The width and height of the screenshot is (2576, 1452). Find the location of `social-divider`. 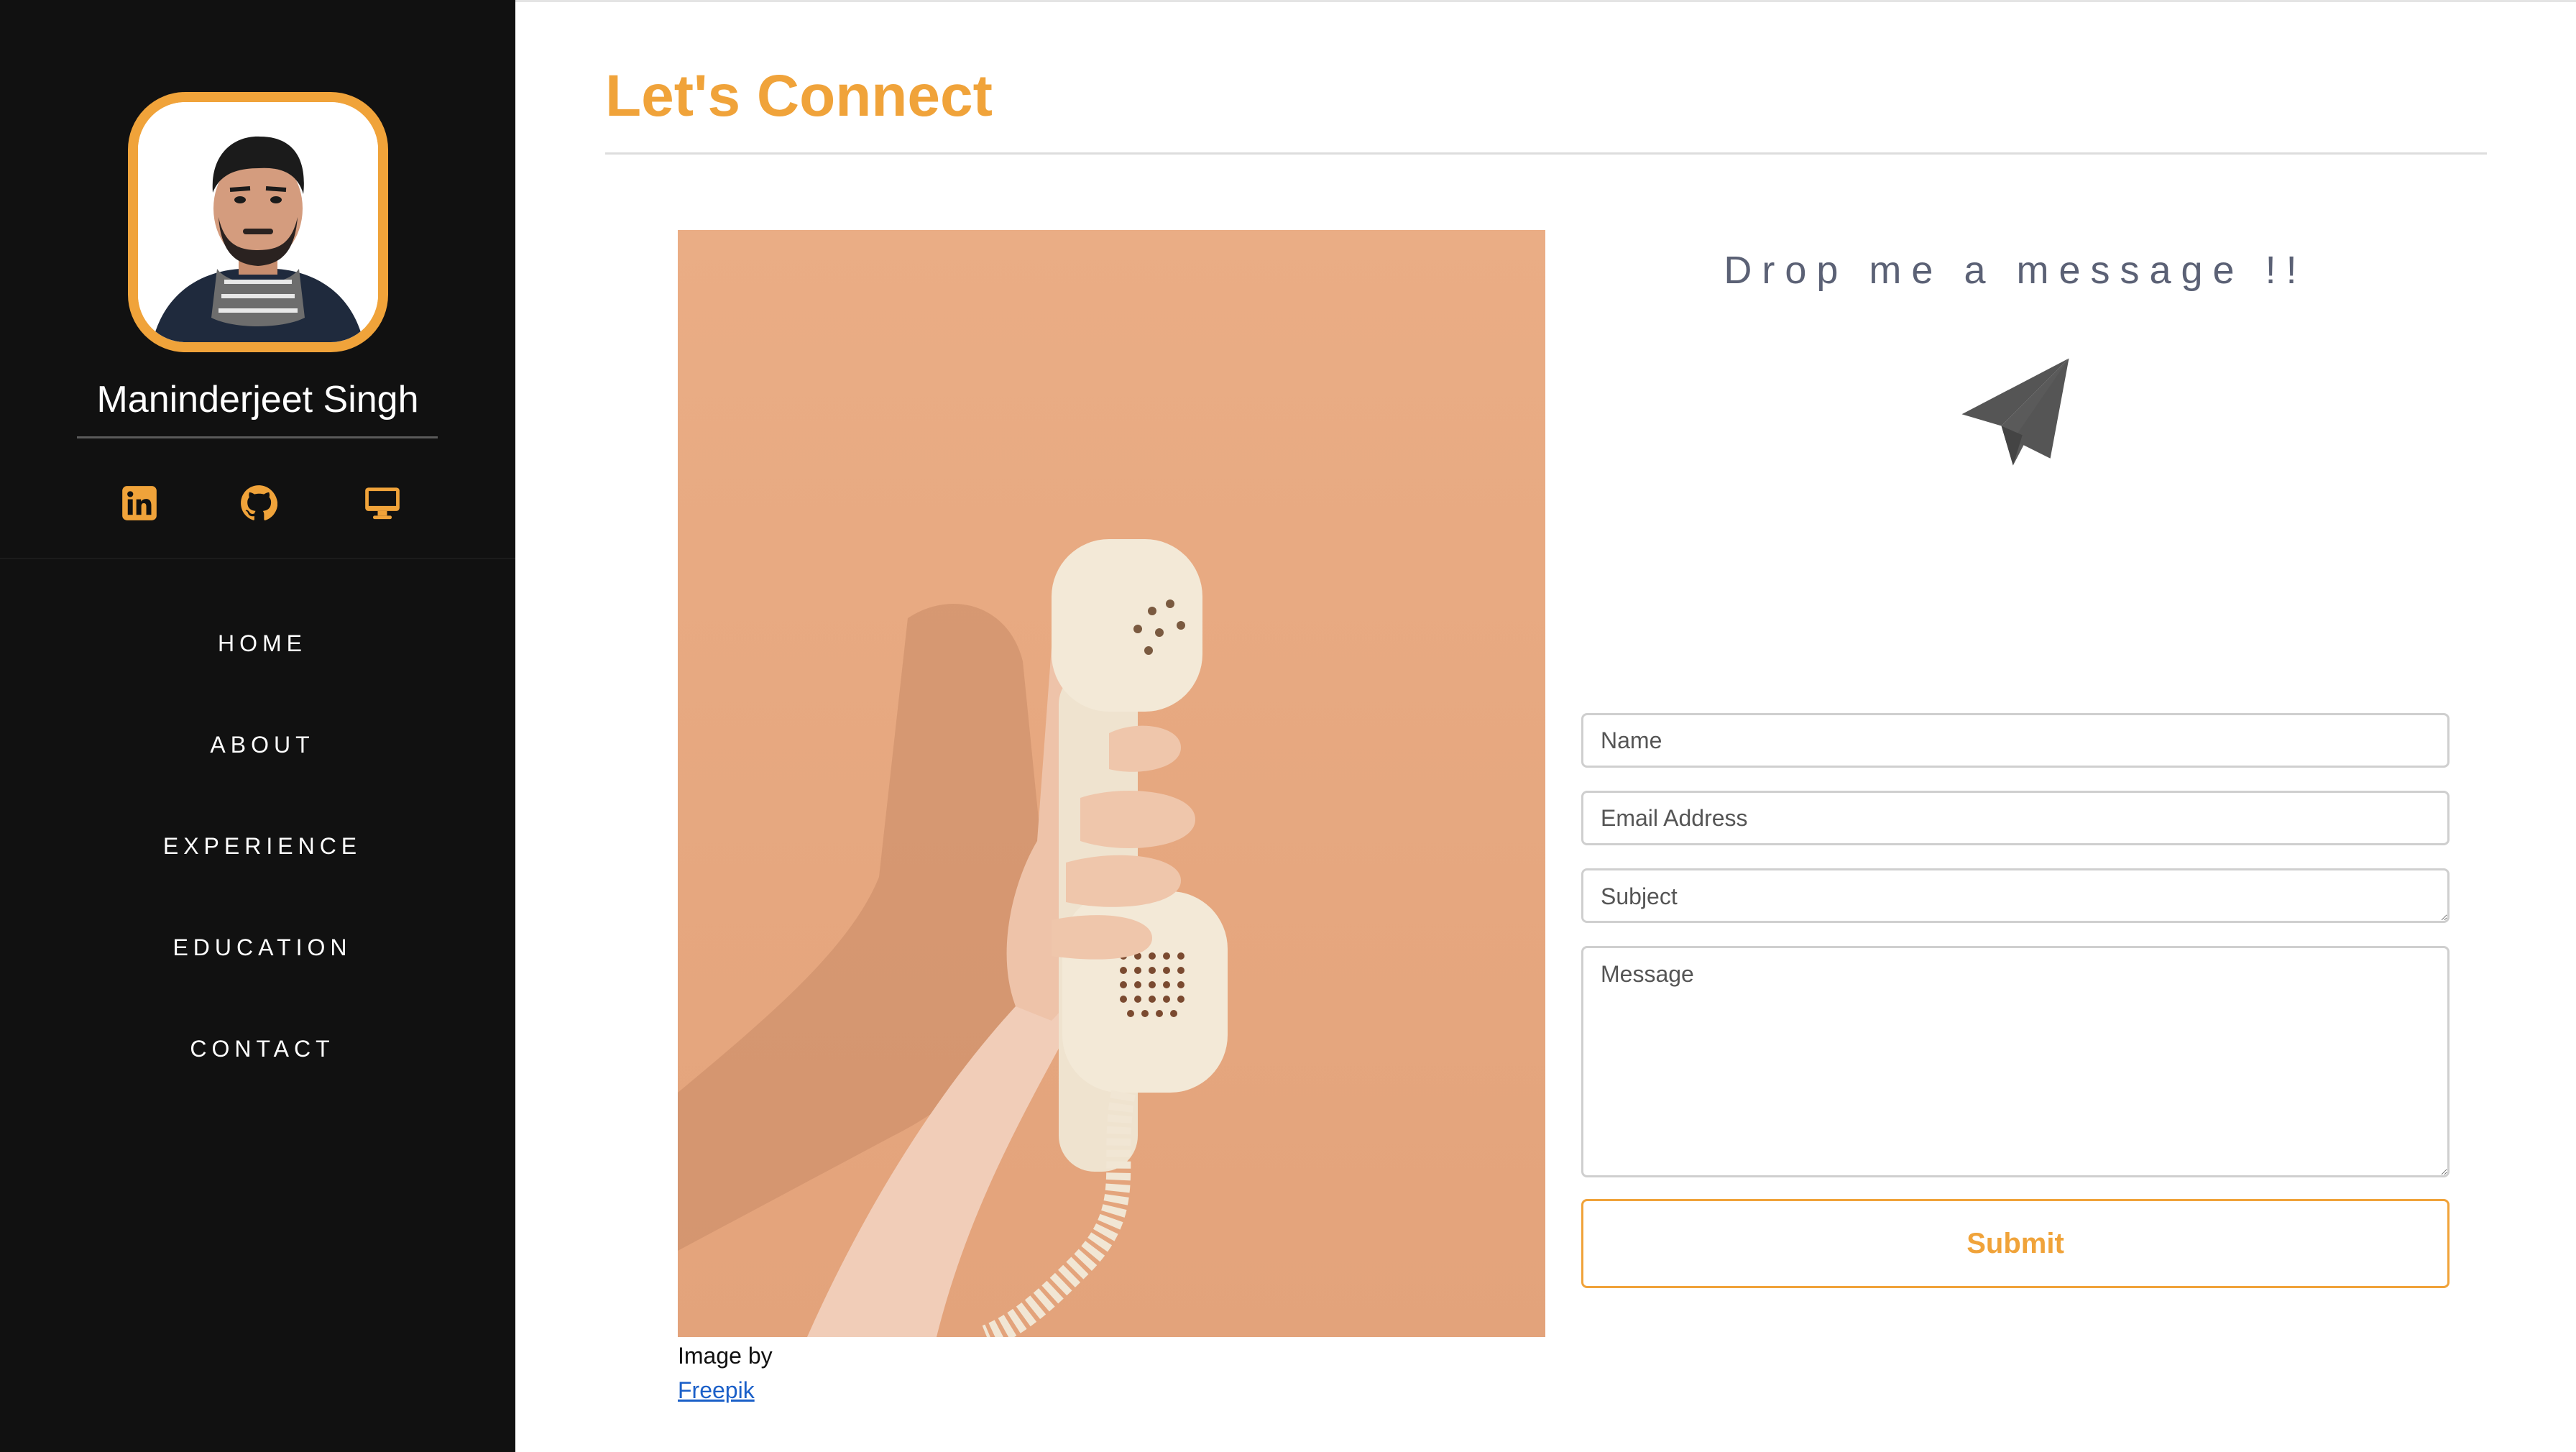

social-divider is located at coordinates (257, 558).